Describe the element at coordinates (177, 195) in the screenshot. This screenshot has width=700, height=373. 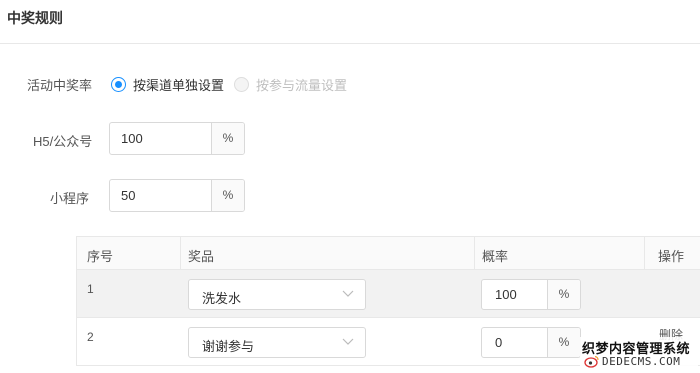
I see `miniprogram-rate-input: 50 %` at that location.